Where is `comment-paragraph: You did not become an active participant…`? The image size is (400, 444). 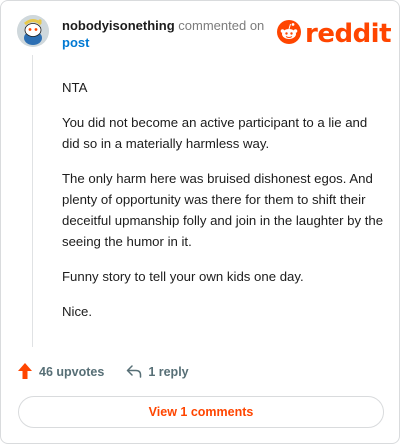 comment-paragraph: You did not become an active participant… is located at coordinates (215, 133).